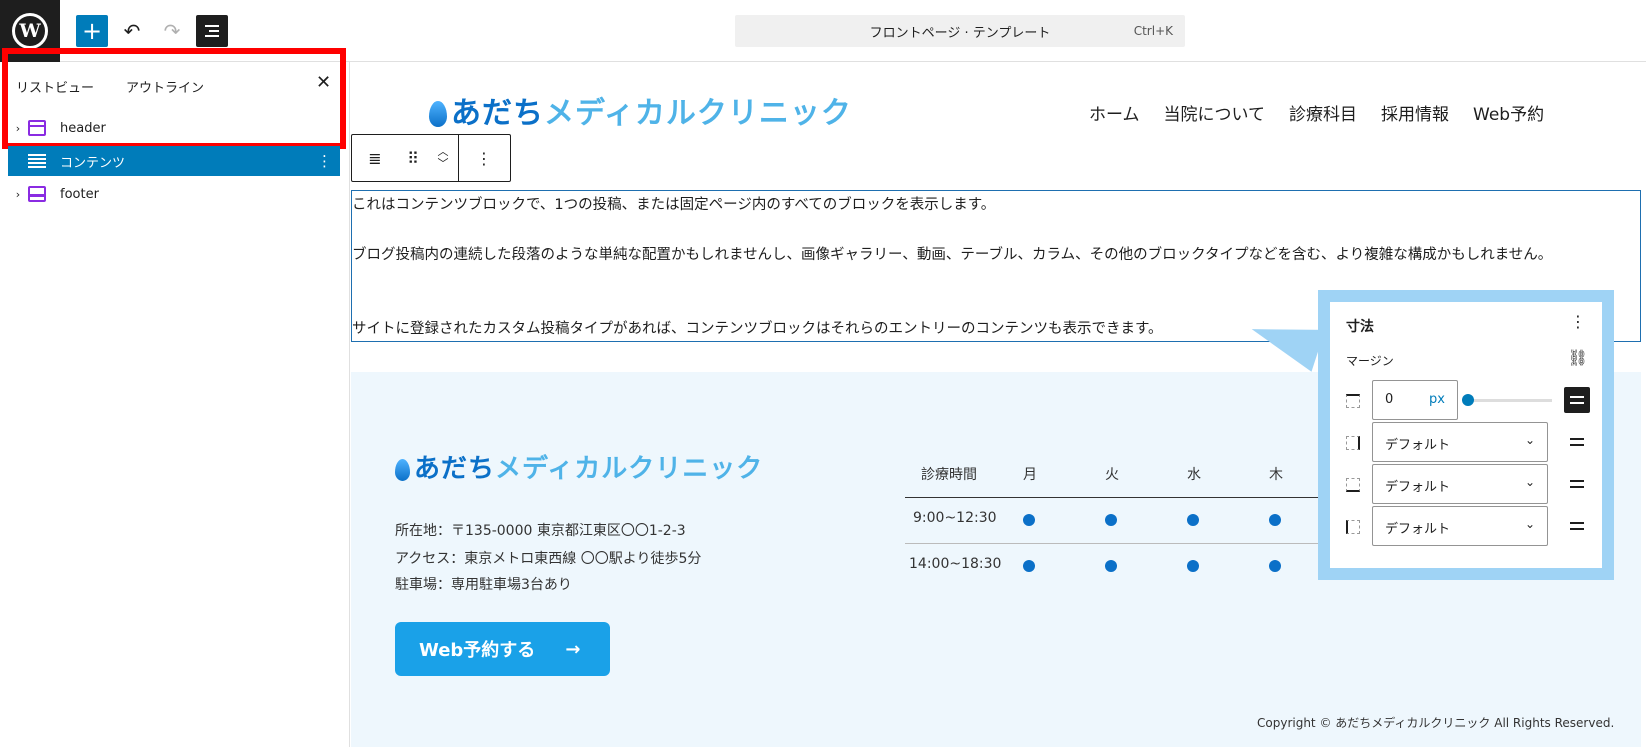 Image resolution: width=1646 pixels, height=747 pixels. I want to click on document-overview-button, so click(212, 31).